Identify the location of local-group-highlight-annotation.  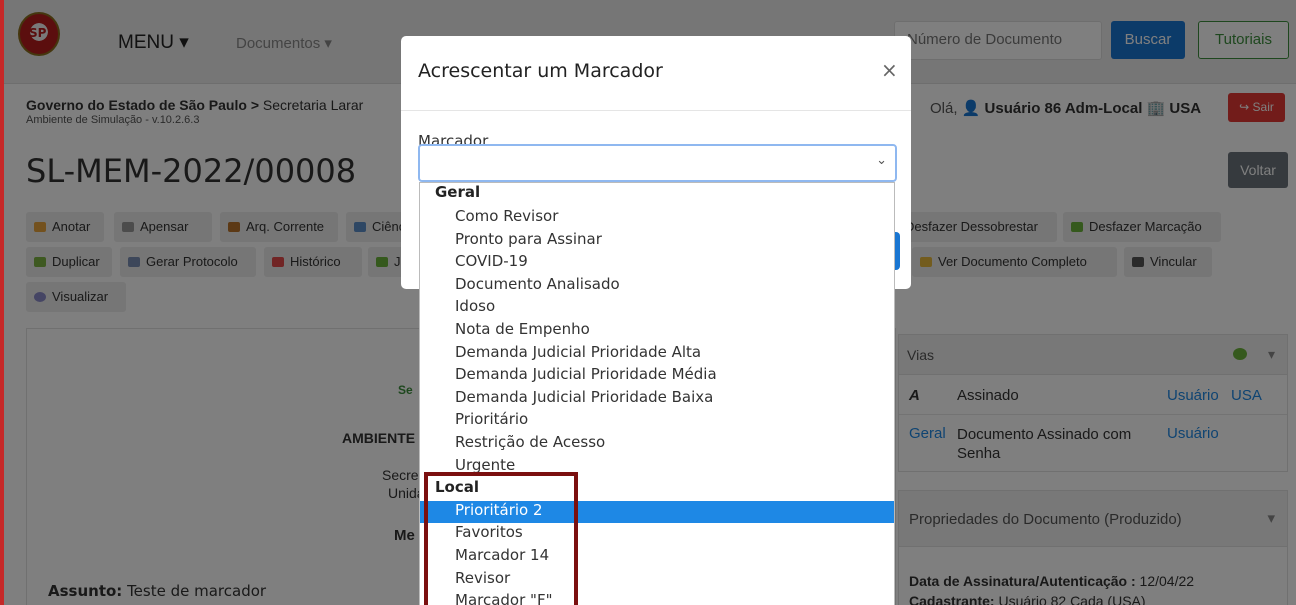
(501, 538).